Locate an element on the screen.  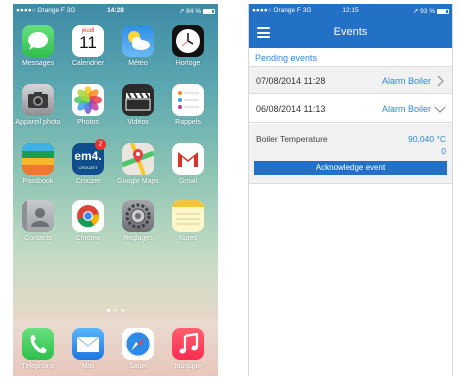
event-datetime: 07/08/2014 11:28 is located at coordinates (291, 81).